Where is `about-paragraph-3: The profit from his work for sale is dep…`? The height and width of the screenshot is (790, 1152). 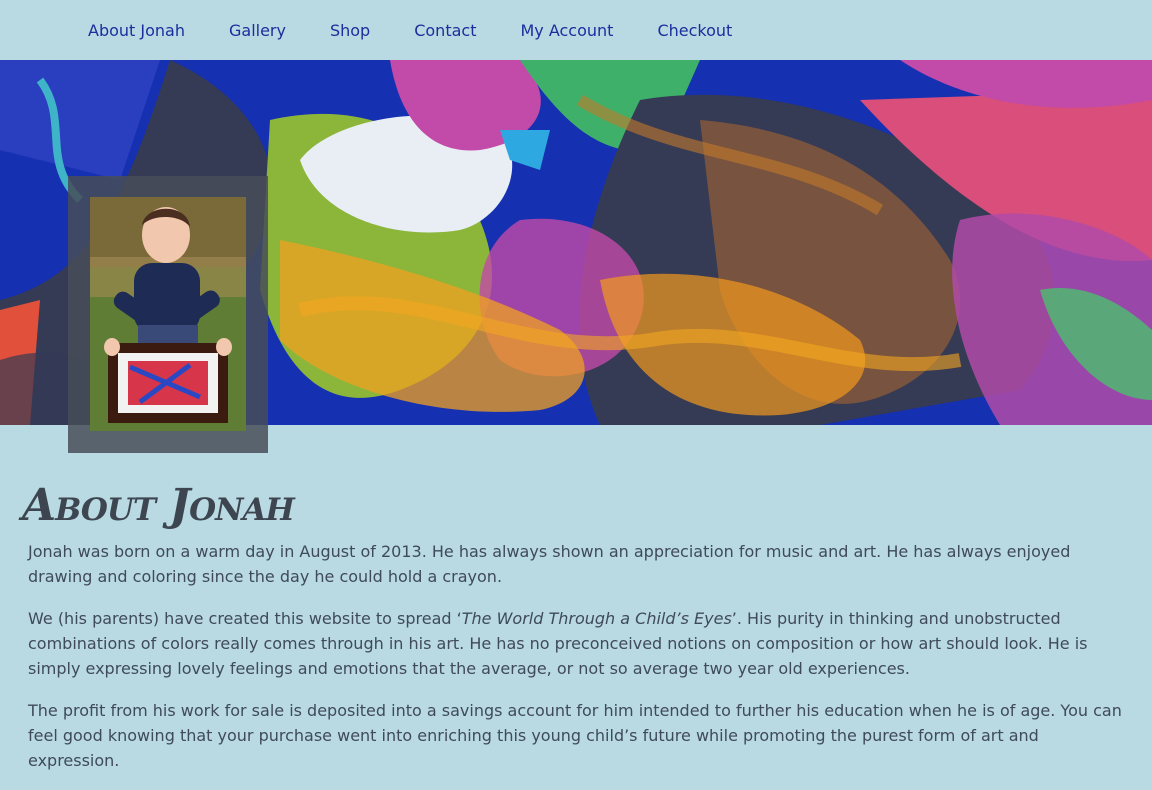
about-paragraph-3: The profit from his work for sale is dep… is located at coordinates (575, 735).